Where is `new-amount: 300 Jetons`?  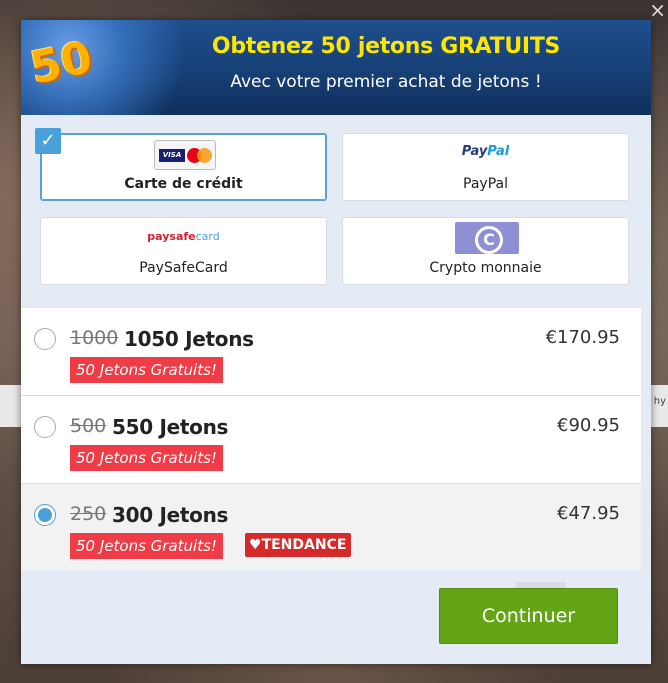
new-amount: 300 Jetons is located at coordinates (170, 515).